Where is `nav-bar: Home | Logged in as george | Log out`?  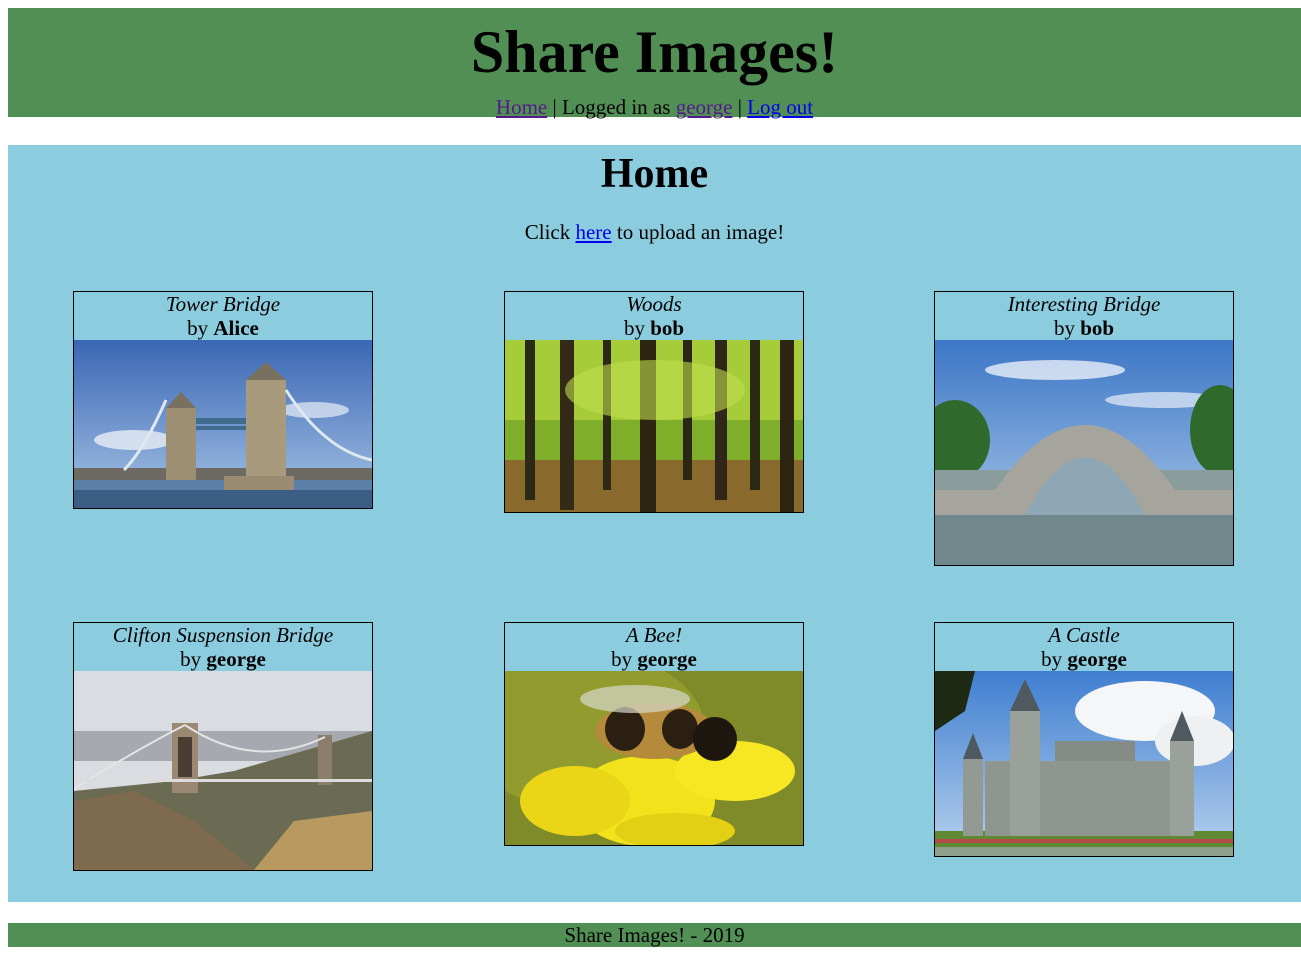 nav-bar: Home | Logged in as george | Log out is located at coordinates (654, 107).